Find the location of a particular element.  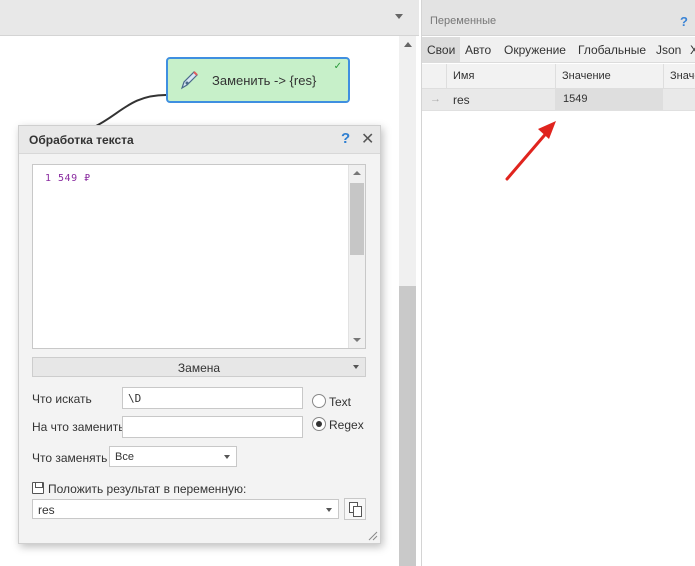

table-row: → res 1549 is located at coordinates (558, 100).